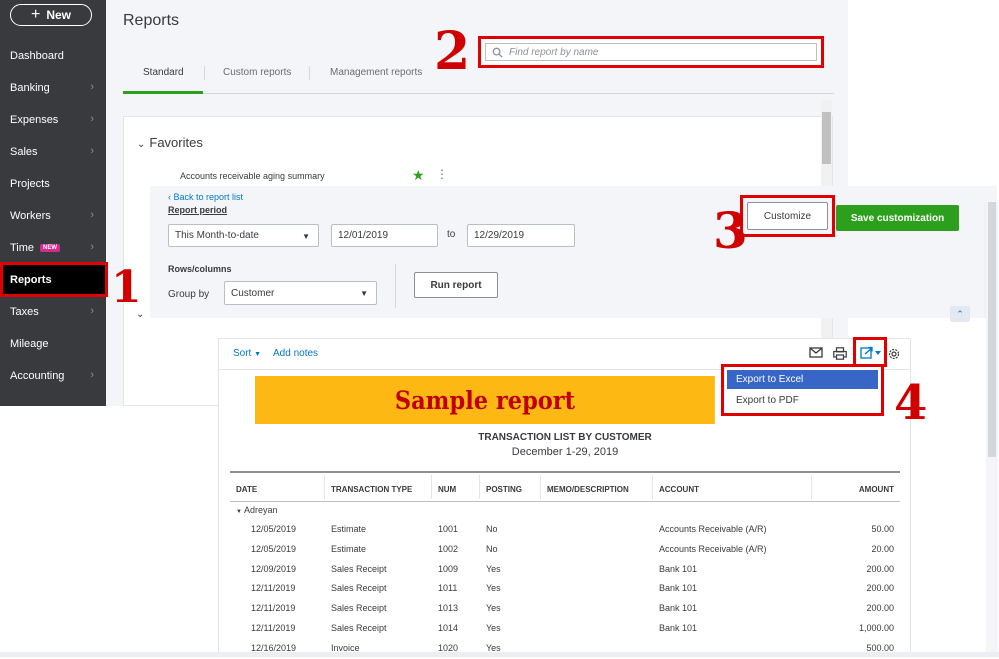  What do you see at coordinates (257, 72) in the screenshot?
I see `tab-custom-reports: Custom reports` at bounding box center [257, 72].